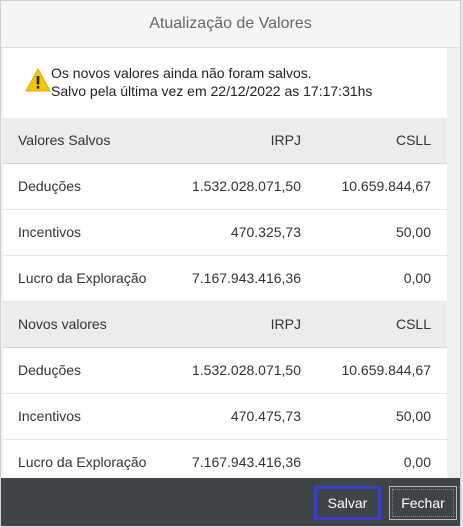  What do you see at coordinates (225, 233) in the screenshot?
I see `table-row: Incentivos 470.325,73 50,00` at bounding box center [225, 233].